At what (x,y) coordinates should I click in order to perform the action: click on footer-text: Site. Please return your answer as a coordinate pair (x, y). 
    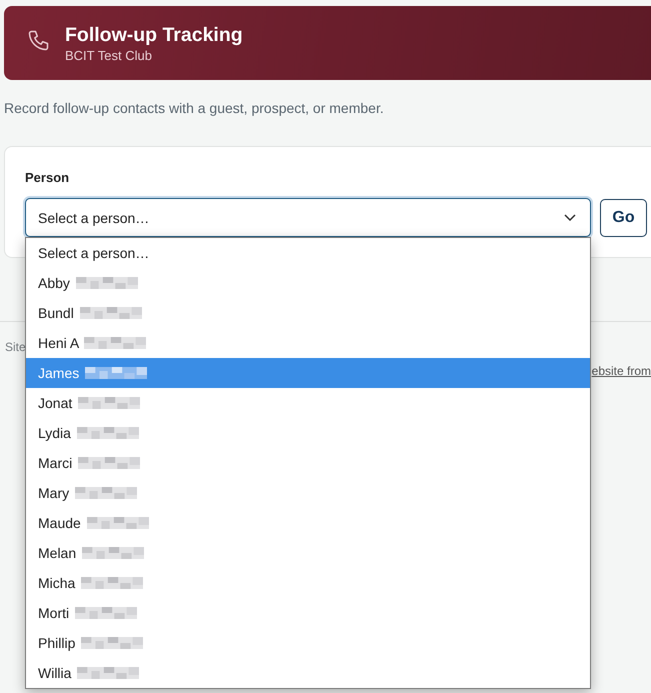
    Looking at the image, I should click on (15, 347).